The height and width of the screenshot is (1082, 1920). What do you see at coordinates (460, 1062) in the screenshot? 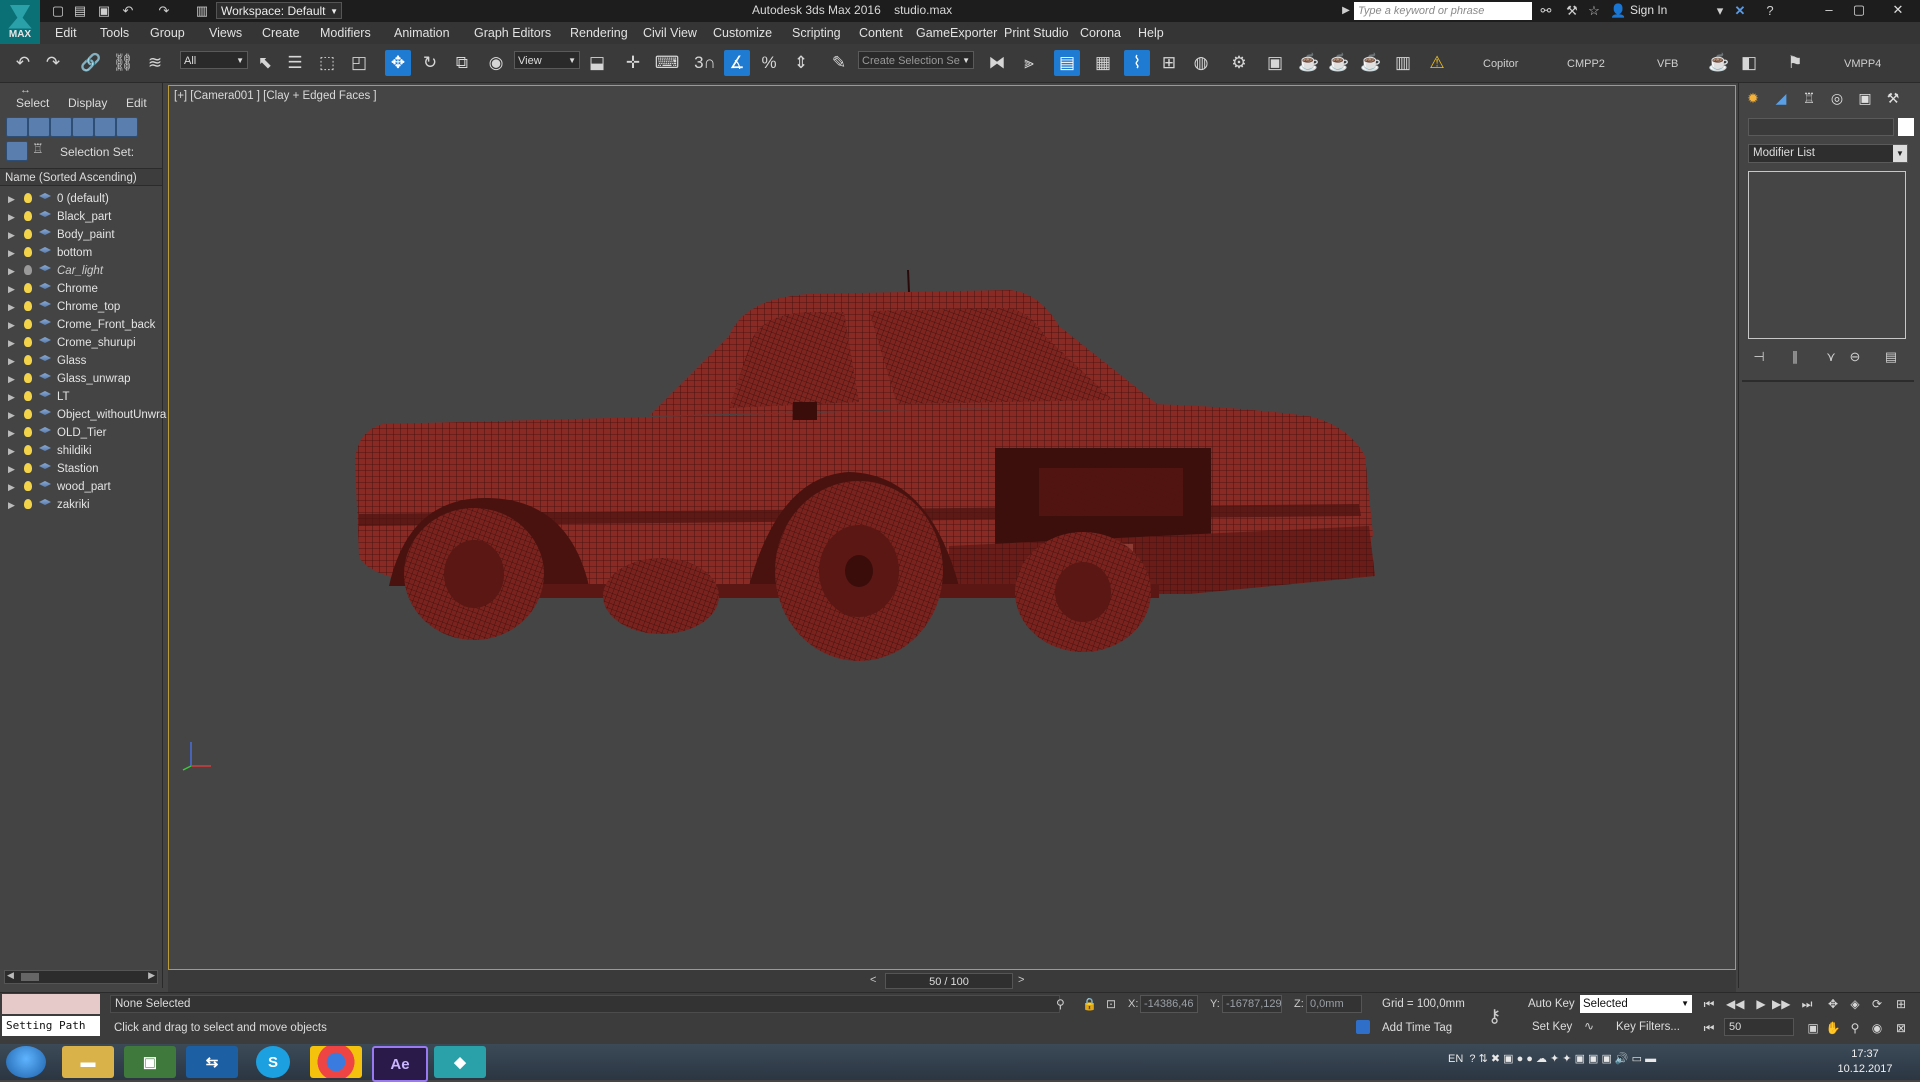
I see `3dsmax-taskbar-icon: ◆` at bounding box center [460, 1062].